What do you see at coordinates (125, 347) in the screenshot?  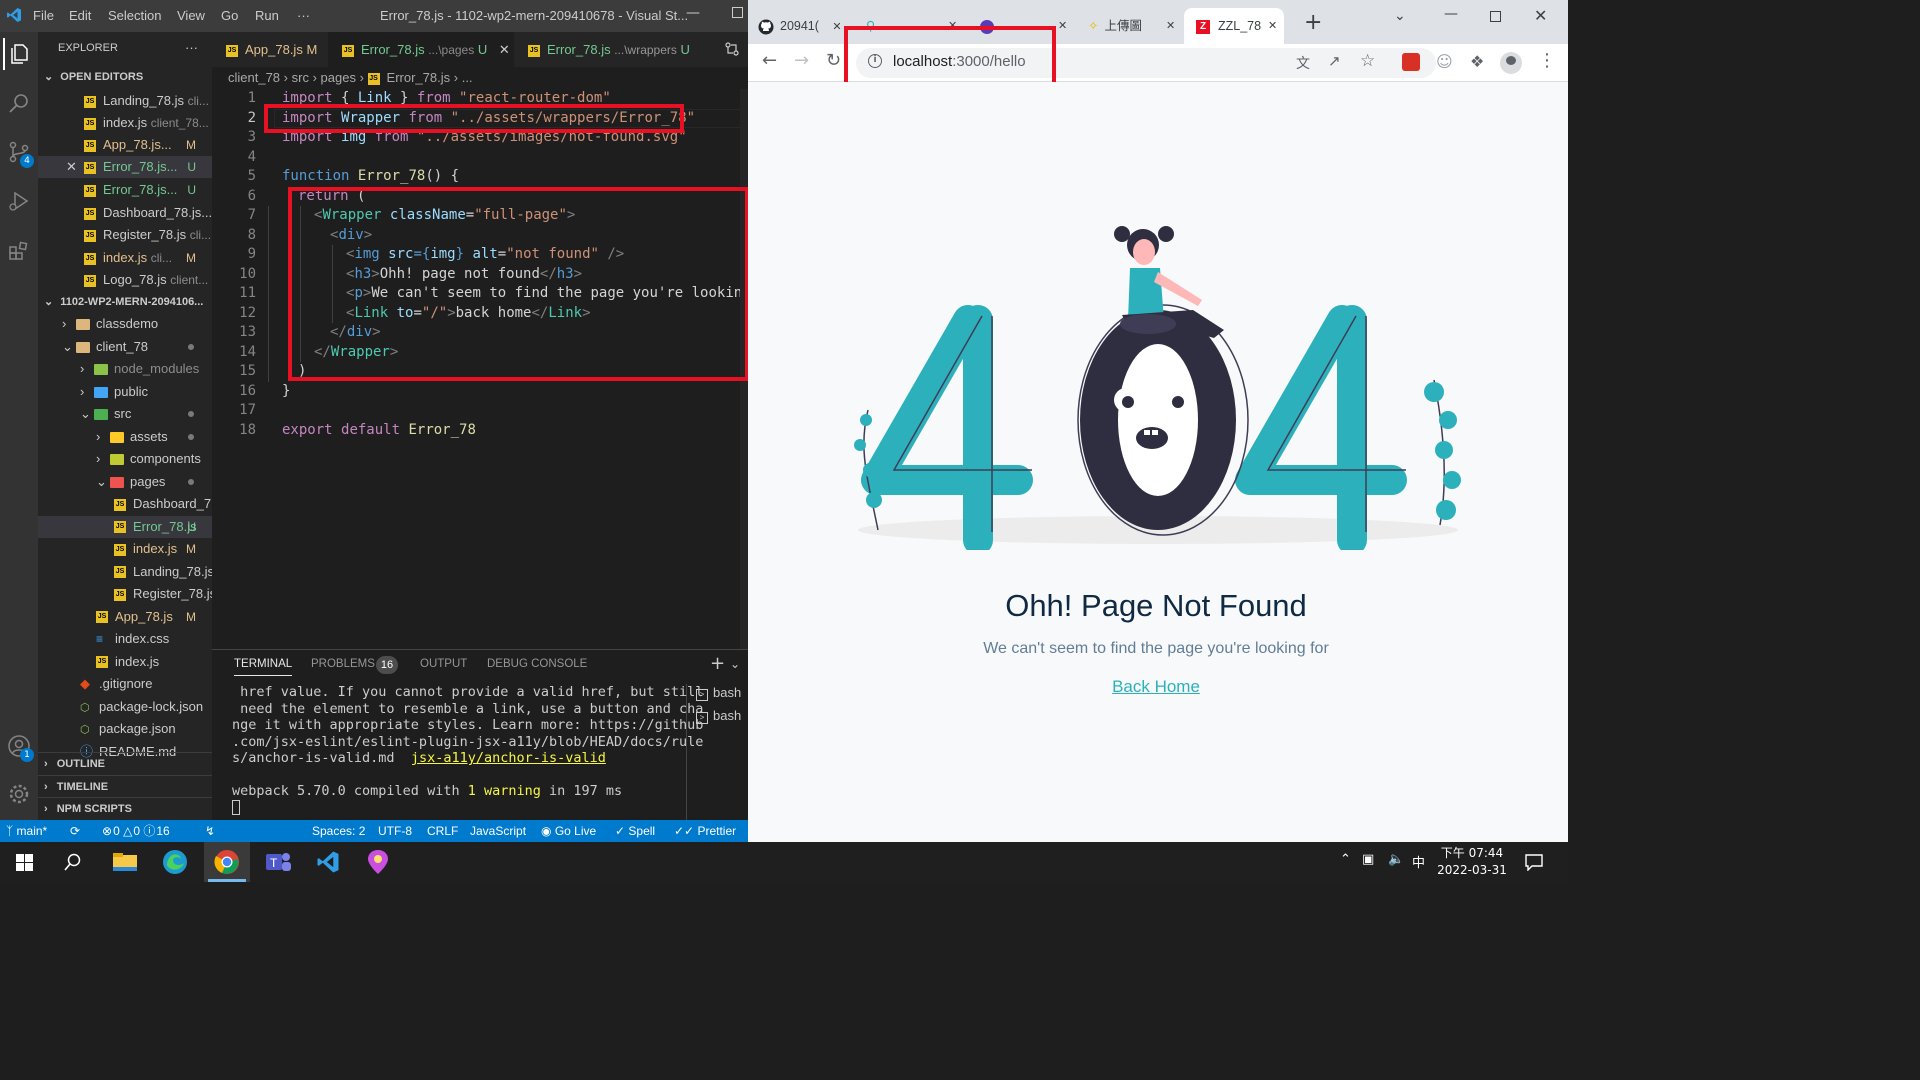 I see `tree-folder: ⌄ client_78` at bounding box center [125, 347].